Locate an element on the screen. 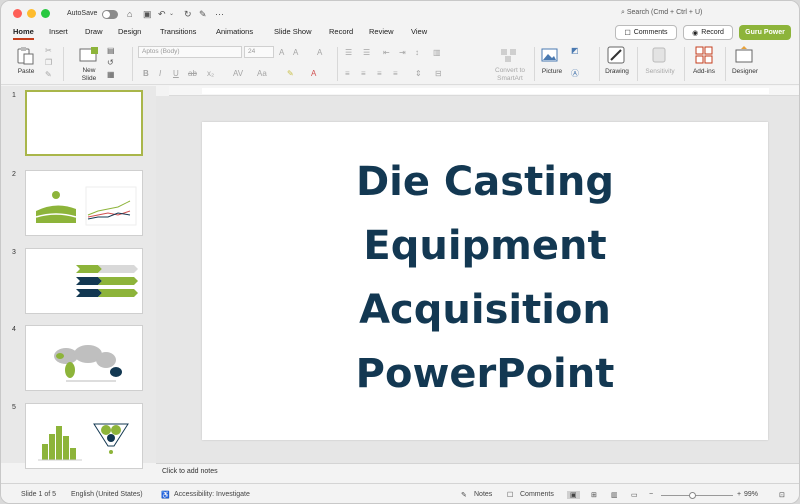 The width and height of the screenshot is (800, 504). sensitivity-icon is located at coordinates (659, 55).